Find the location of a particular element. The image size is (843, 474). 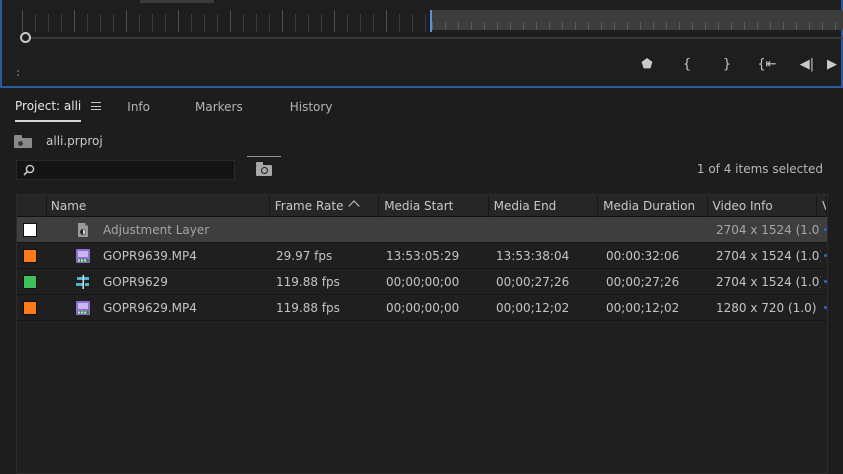

search-box is located at coordinates (125, 170).